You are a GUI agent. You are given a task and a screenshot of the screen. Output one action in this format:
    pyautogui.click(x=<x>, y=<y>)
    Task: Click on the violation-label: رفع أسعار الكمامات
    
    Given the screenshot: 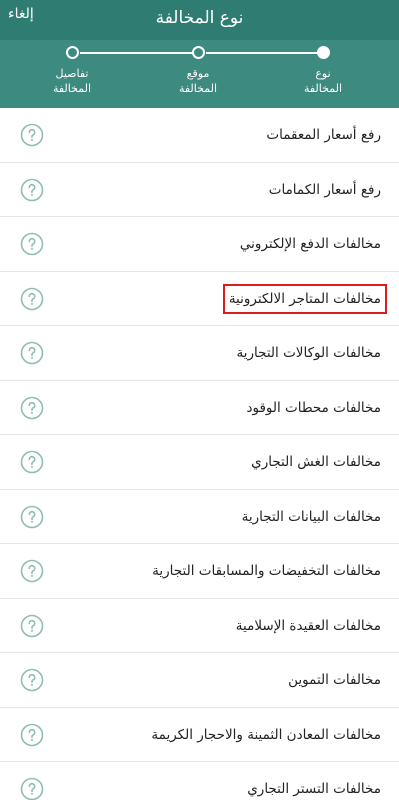 What is the action you would take?
    pyautogui.click(x=324, y=189)
    